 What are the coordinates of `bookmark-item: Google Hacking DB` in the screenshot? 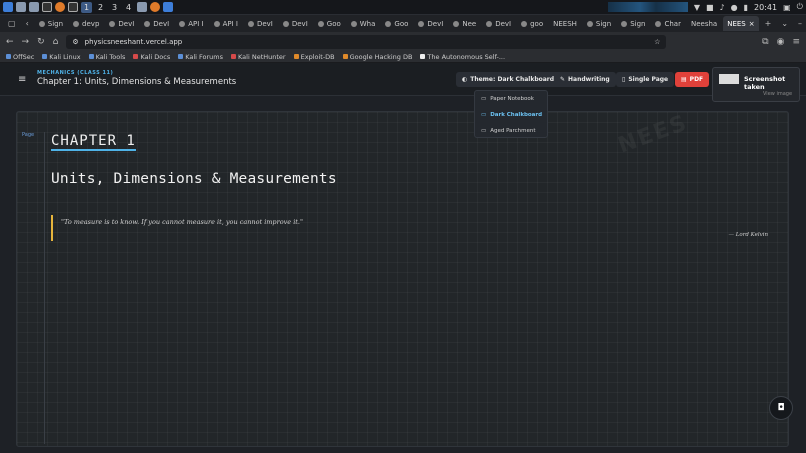 It's located at (377, 57).